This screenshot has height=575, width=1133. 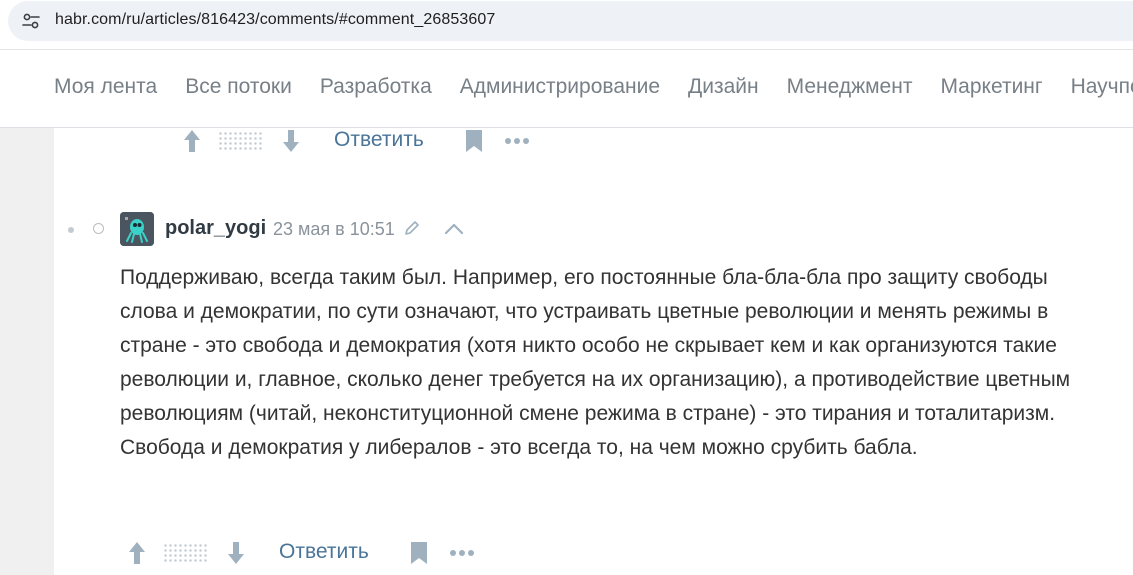 What do you see at coordinates (850, 87) in the screenshot?
I see `nav-item-management: Менеджмент` at bounding box center [850, 87].